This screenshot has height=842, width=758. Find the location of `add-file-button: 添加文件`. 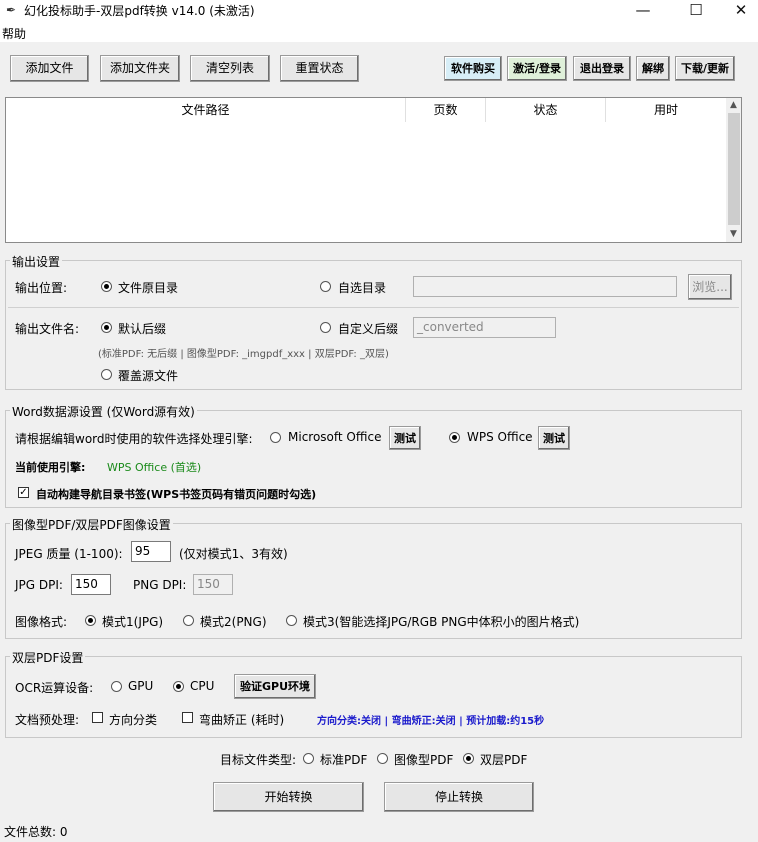

add-file-button: 添加文件 is located at coordinates (49, 68).